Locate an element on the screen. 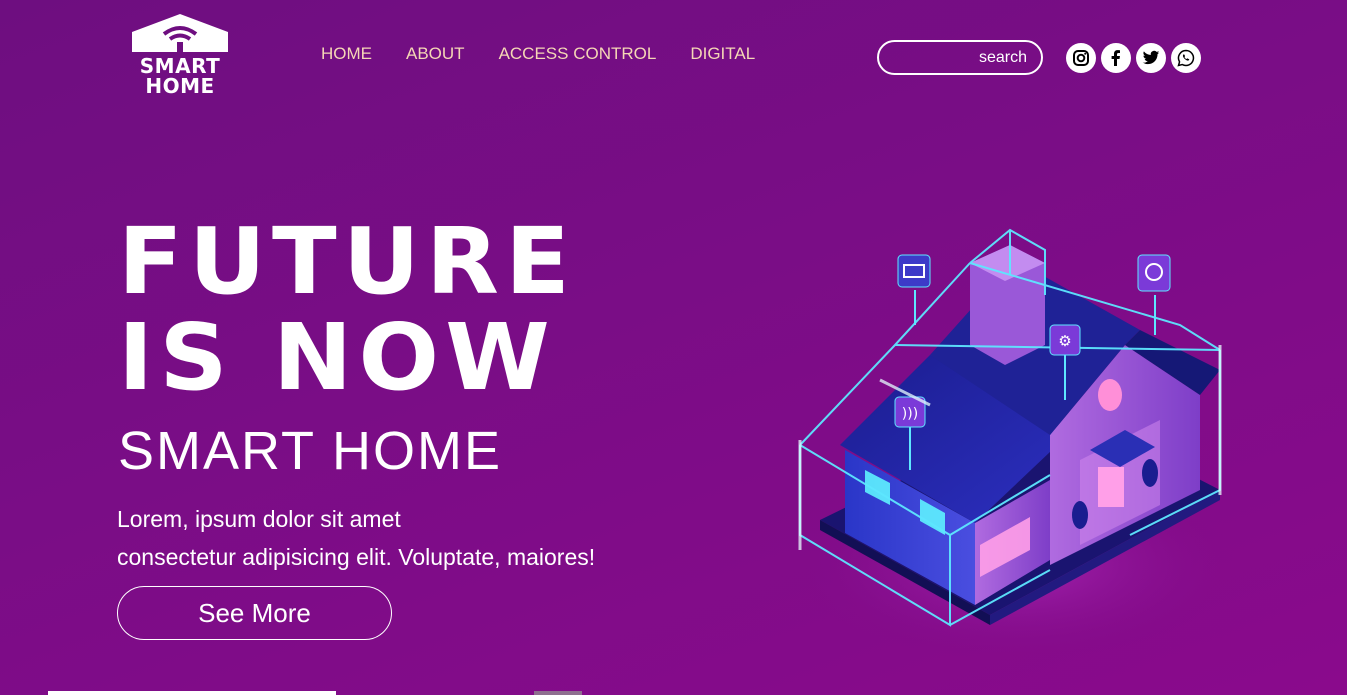 The image size is (1347, 695). hero-subtitle: SMART HOME is located at coordinates (310, 451).